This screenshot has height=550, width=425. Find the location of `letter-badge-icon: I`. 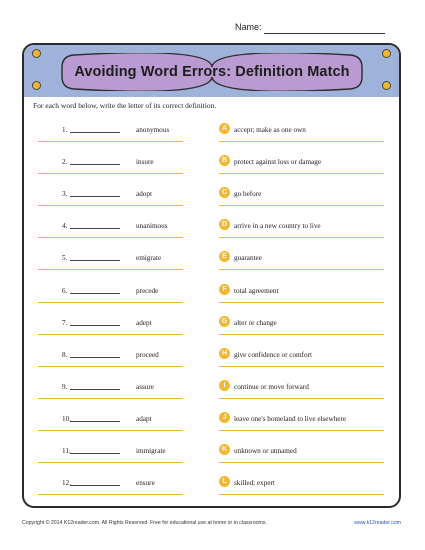

letter-badge-icon: I is located at coordinates (224, 385).